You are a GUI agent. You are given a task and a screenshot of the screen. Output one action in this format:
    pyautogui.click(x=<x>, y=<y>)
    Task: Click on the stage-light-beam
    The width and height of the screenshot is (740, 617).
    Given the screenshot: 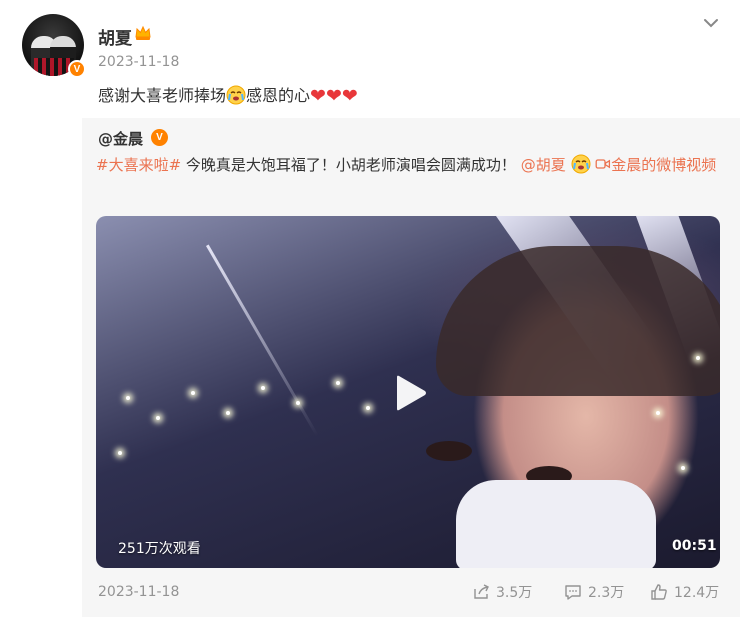 What is the action you would take?
    pyautogui.click(x=262, y=340)
    